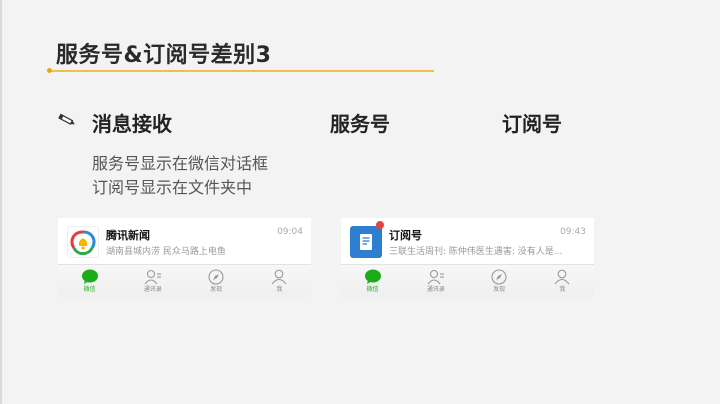  What do you see at coordinates (83, 242) in the screenshot?
I see `tencent-news-icon` at bounding box center [83, 242].